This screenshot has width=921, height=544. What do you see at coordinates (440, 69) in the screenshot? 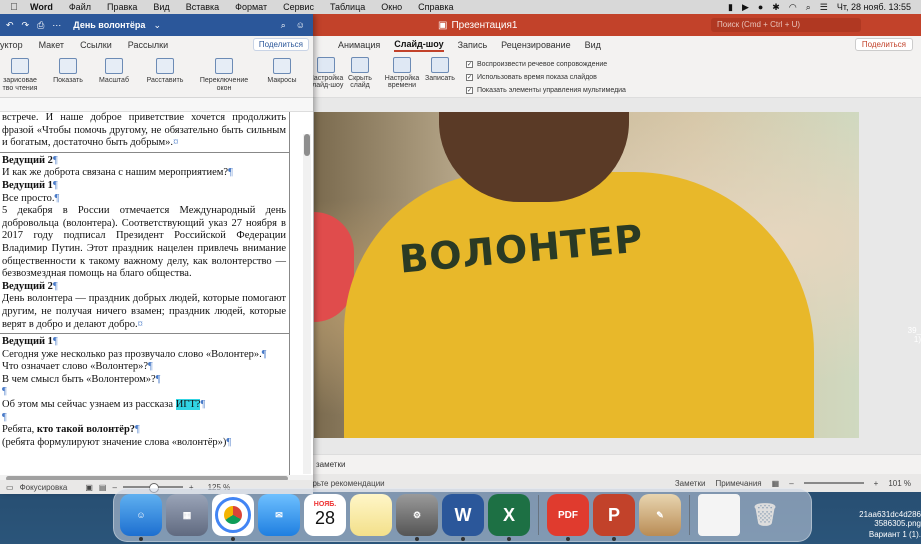
I see `ppt-record-button: Записать` at bounding box center [440, 69].